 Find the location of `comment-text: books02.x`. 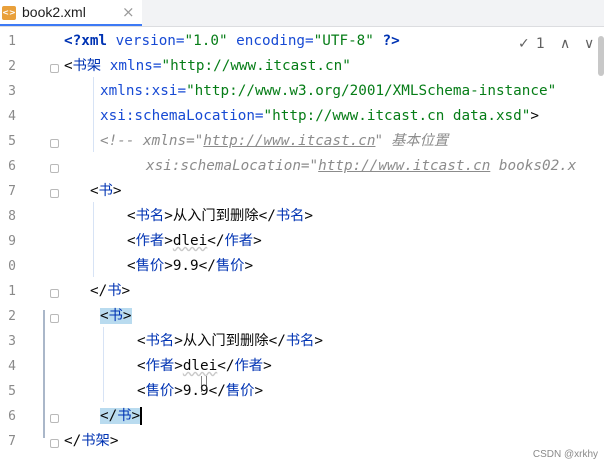

comment-text: books02.x is located at coordinates (533, 166).